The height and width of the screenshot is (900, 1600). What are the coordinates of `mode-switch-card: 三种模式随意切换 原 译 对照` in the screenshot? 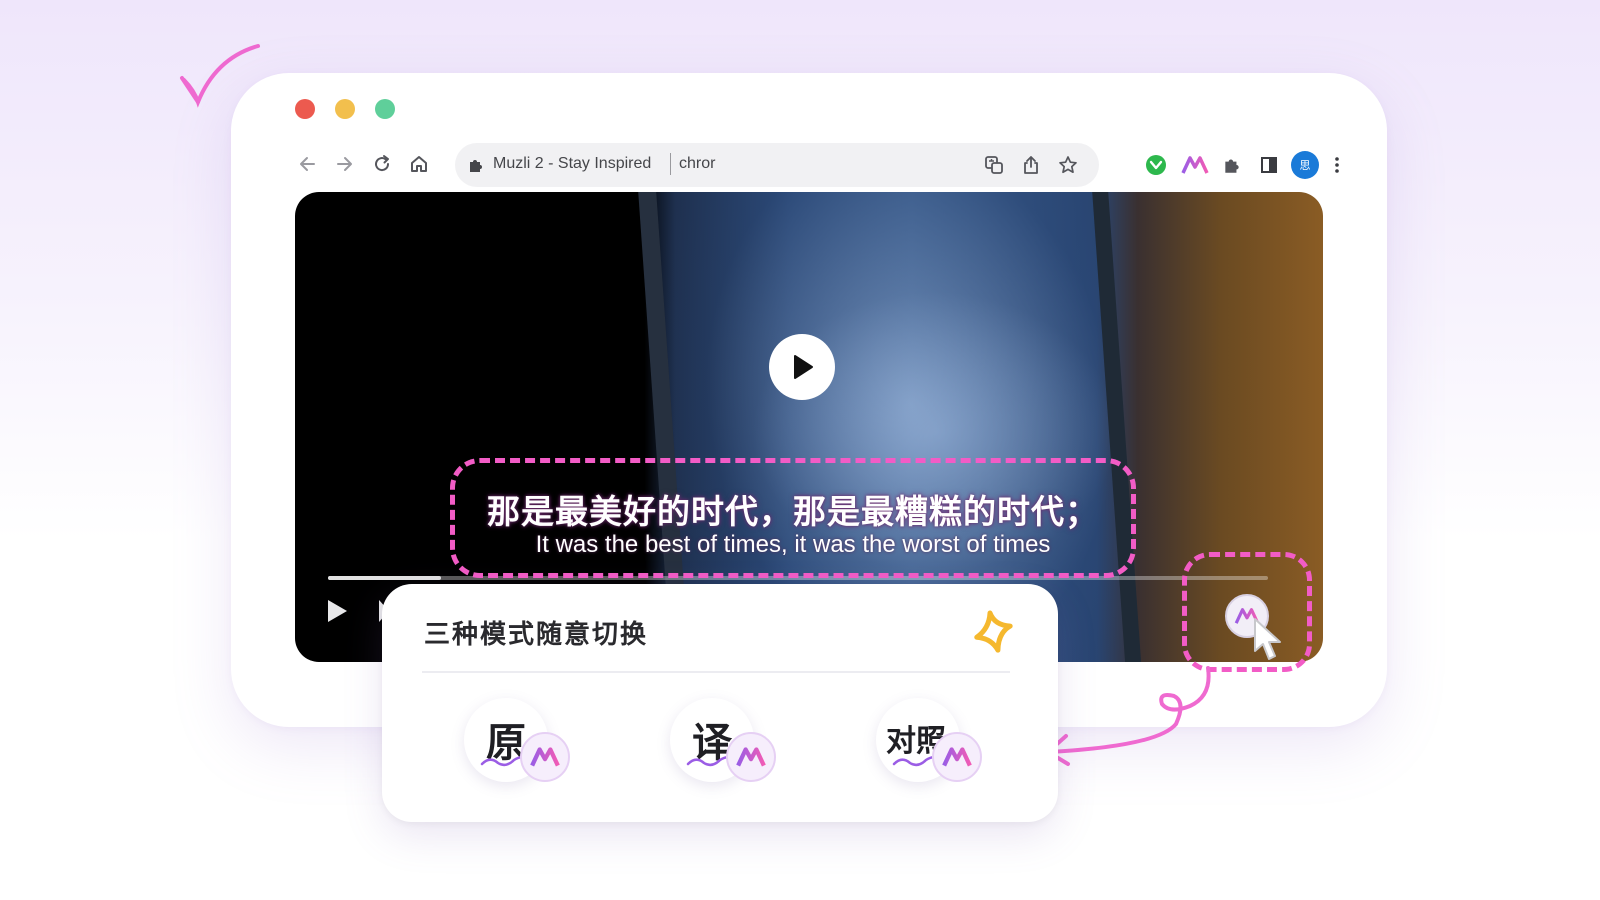 It's located at (720, 703).